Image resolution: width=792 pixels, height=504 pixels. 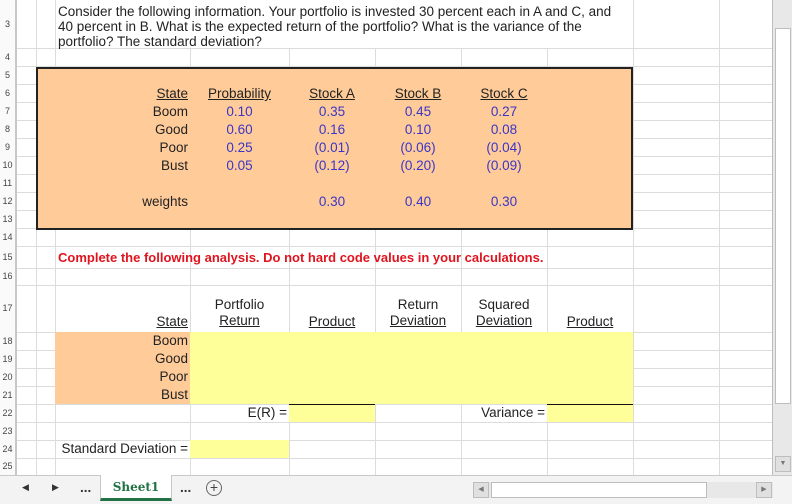 I want to click on row-header-23: 23, so click(x=8, y=431).